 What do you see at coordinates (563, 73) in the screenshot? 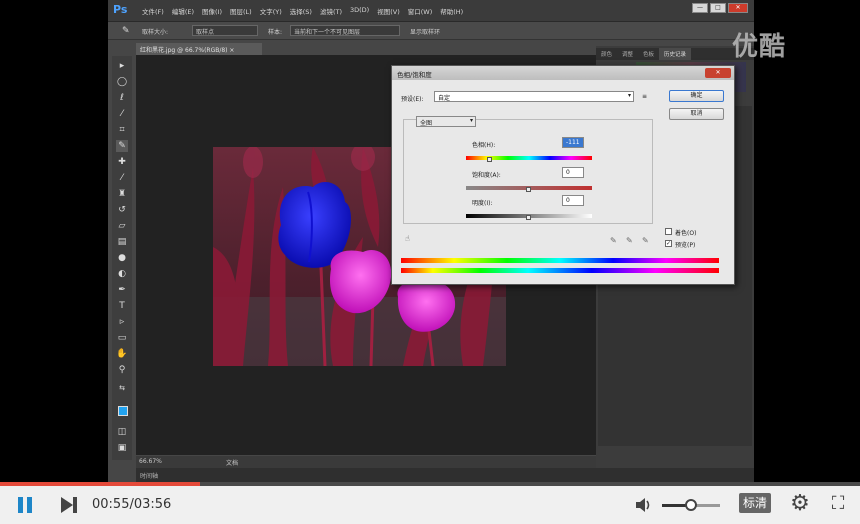
I see `dialog-title: 色相/饱和度` at bounding box center [563, 73].